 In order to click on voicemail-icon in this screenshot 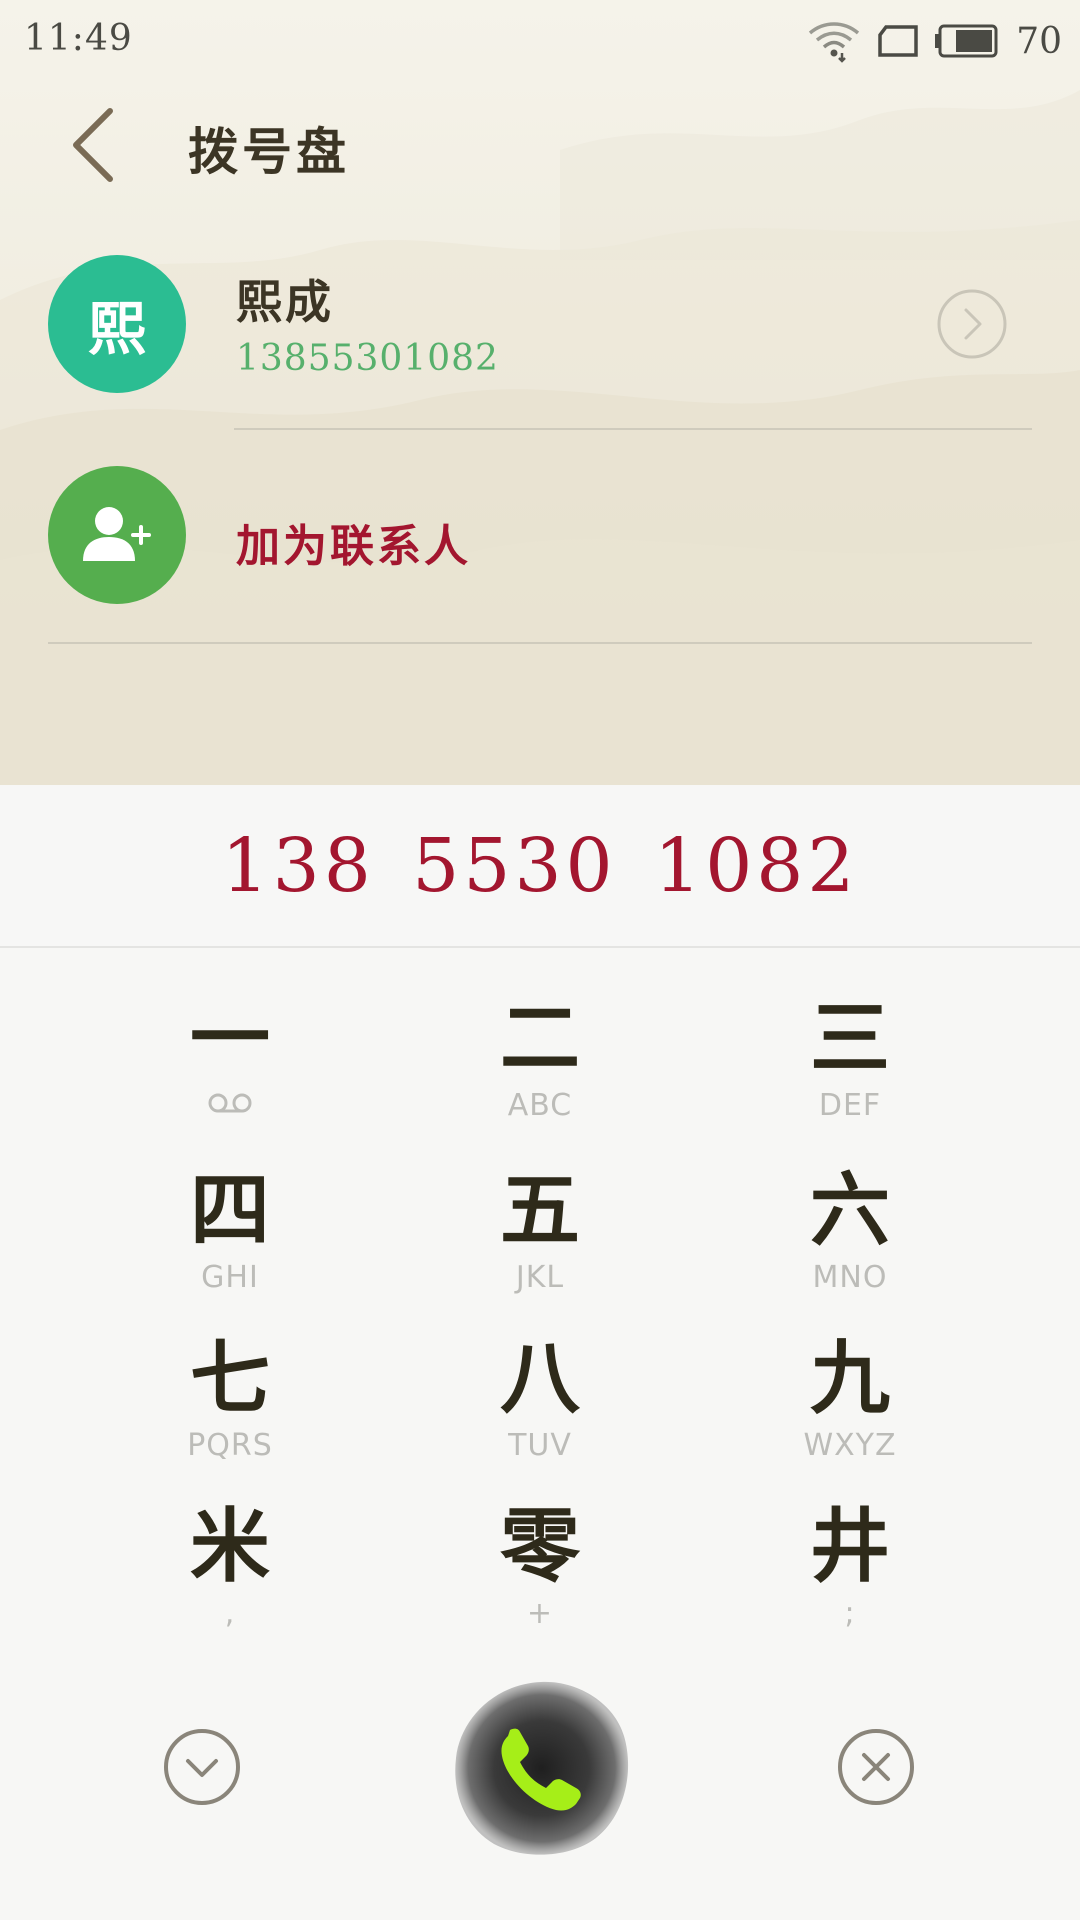, I will do `click(230, 1103)`.